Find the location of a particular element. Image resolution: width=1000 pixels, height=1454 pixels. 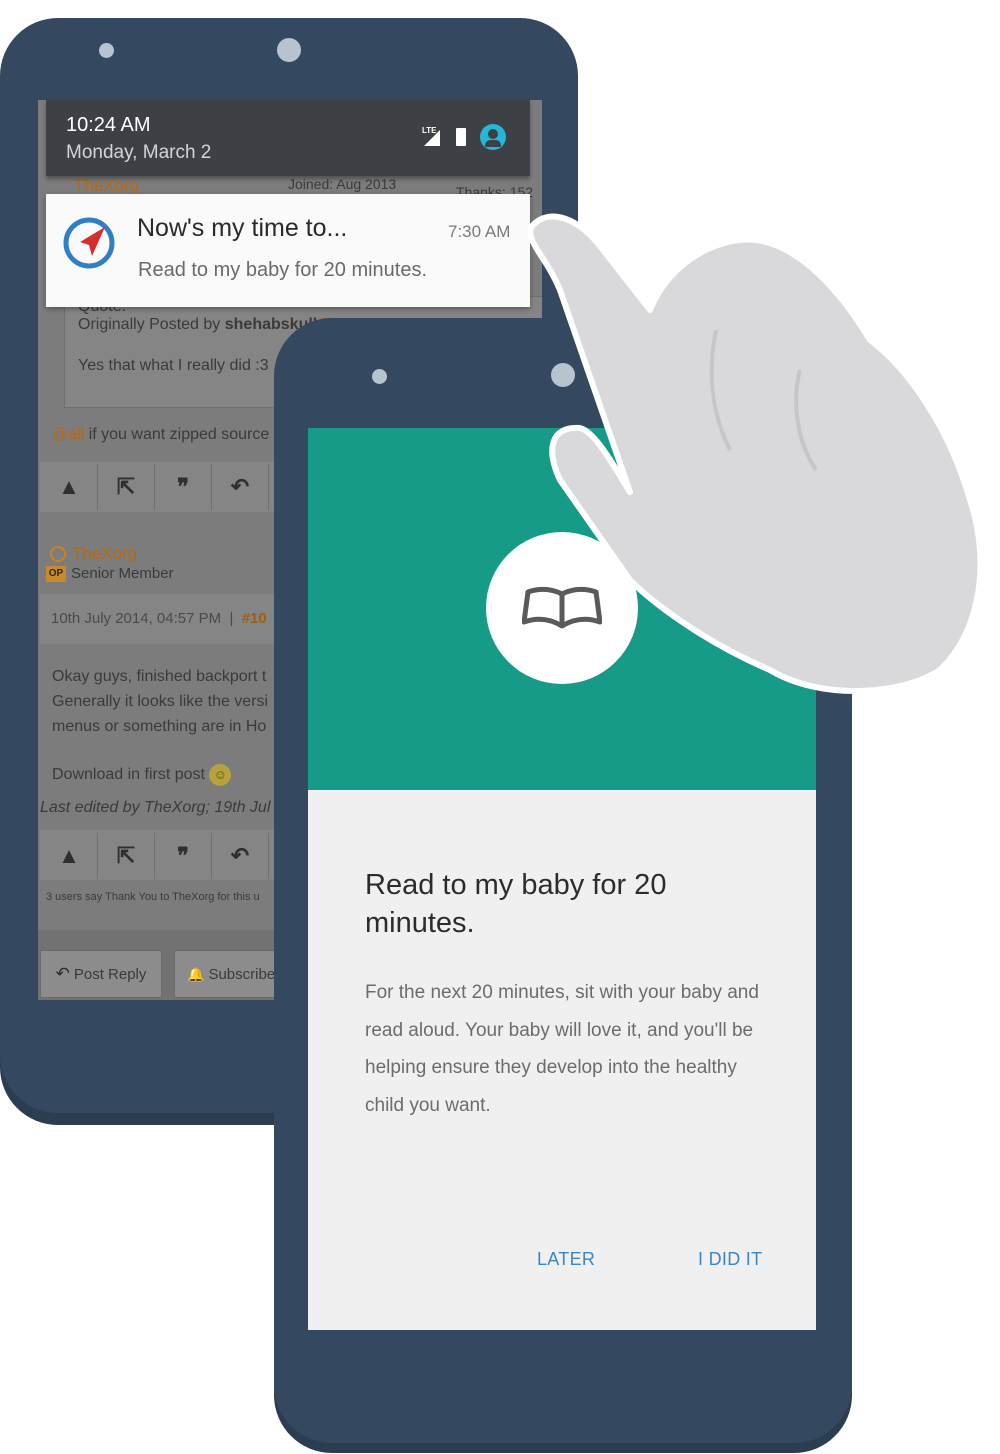

post-reply-button: ↶ Post Reply is located at coordinates (101, 974).